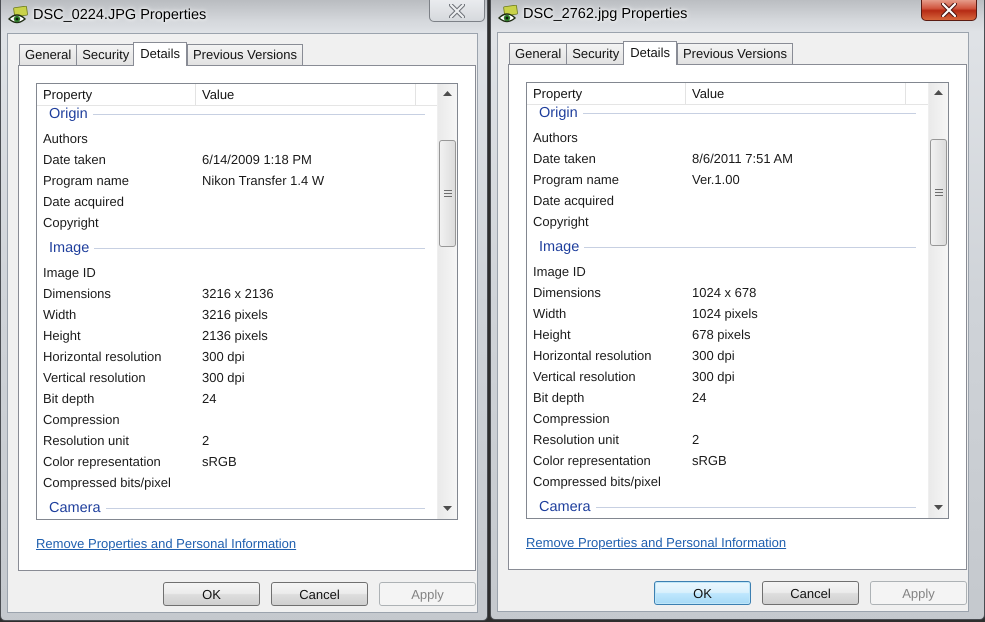 Image resolution: width=985 pixels, height=622 pixels. I want to click on property-value: 1024 x 678, so click(724, 292).